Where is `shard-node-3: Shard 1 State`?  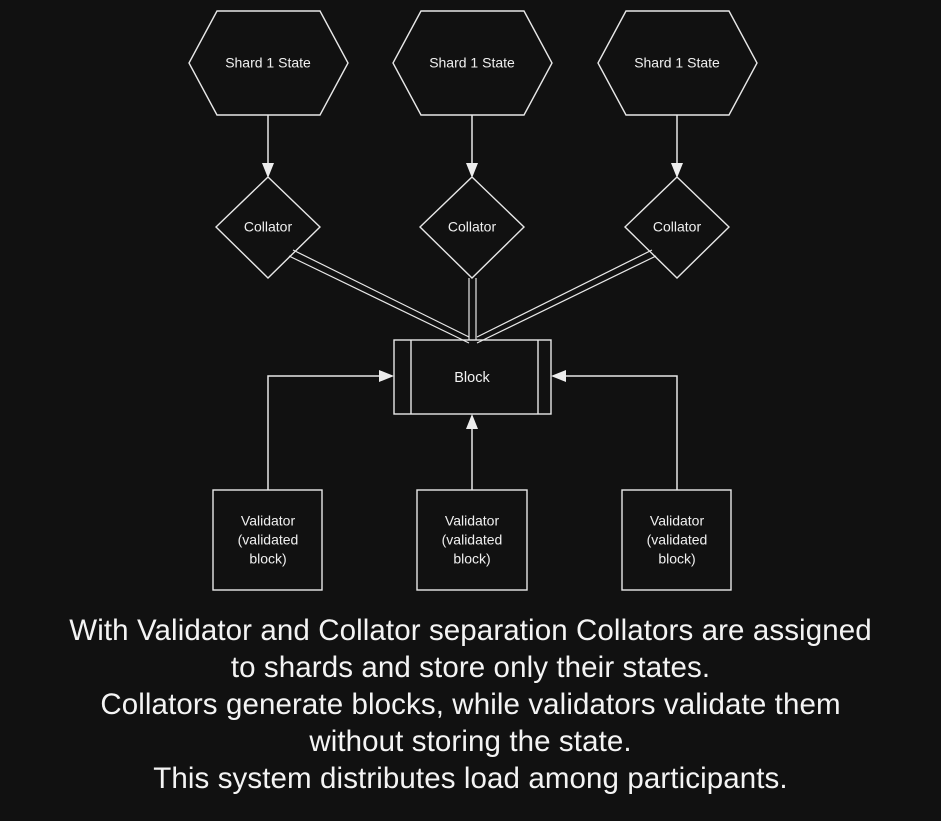
shard-node-3: Shard 1 State is located at coordinates (677, 63).